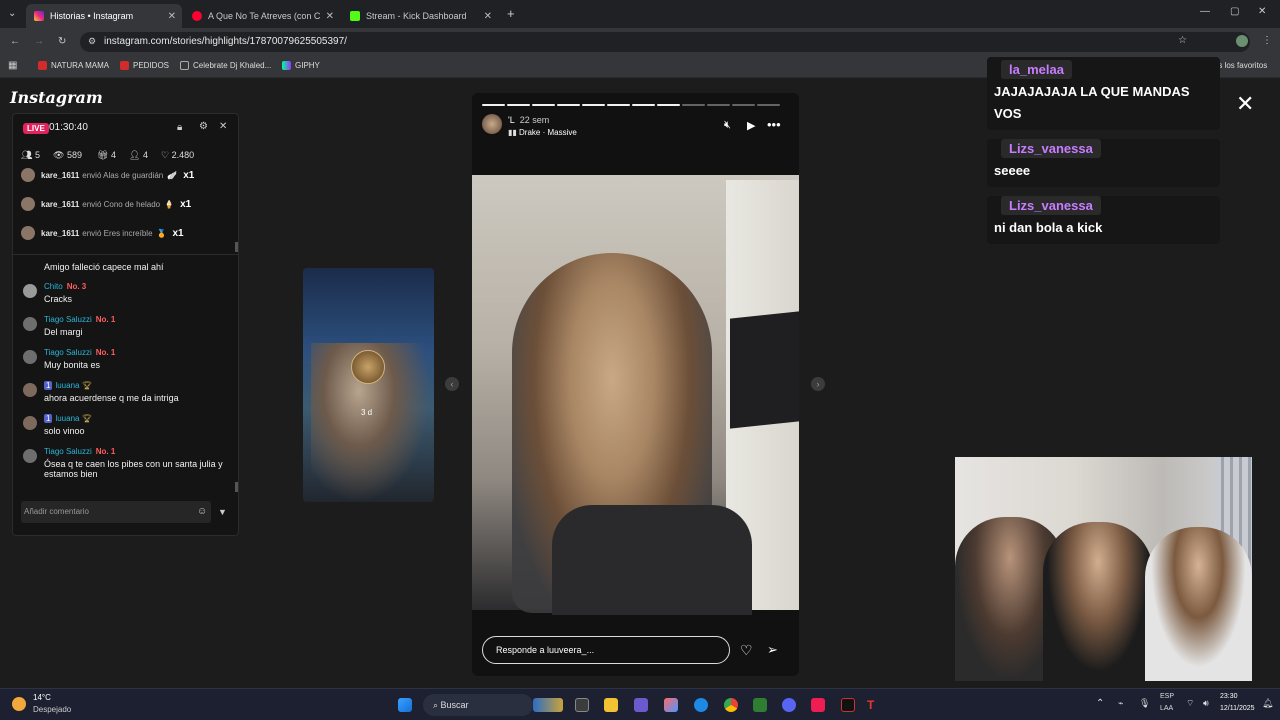  I want to click on file-explorer-icon, so click(611, 705).